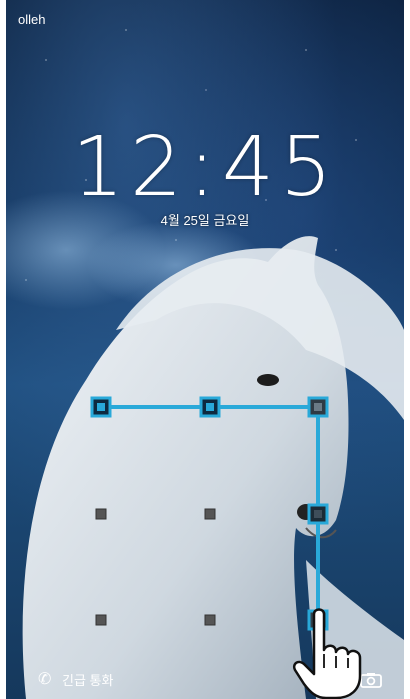 Image resolution: width=410 pixels, height=699 pixels. Describe the element at coordinates (88, 680) in the screenshot. I see `emergency-call-label: 긴급 통화` at that location.